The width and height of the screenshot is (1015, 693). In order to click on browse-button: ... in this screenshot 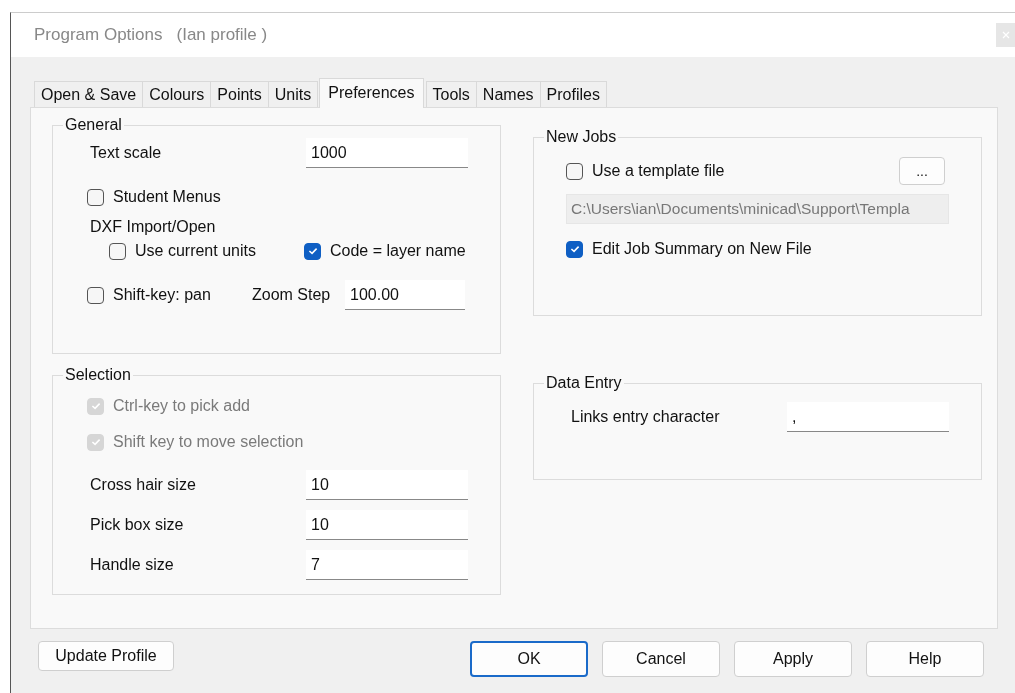, I will do `click(922, 171)`.